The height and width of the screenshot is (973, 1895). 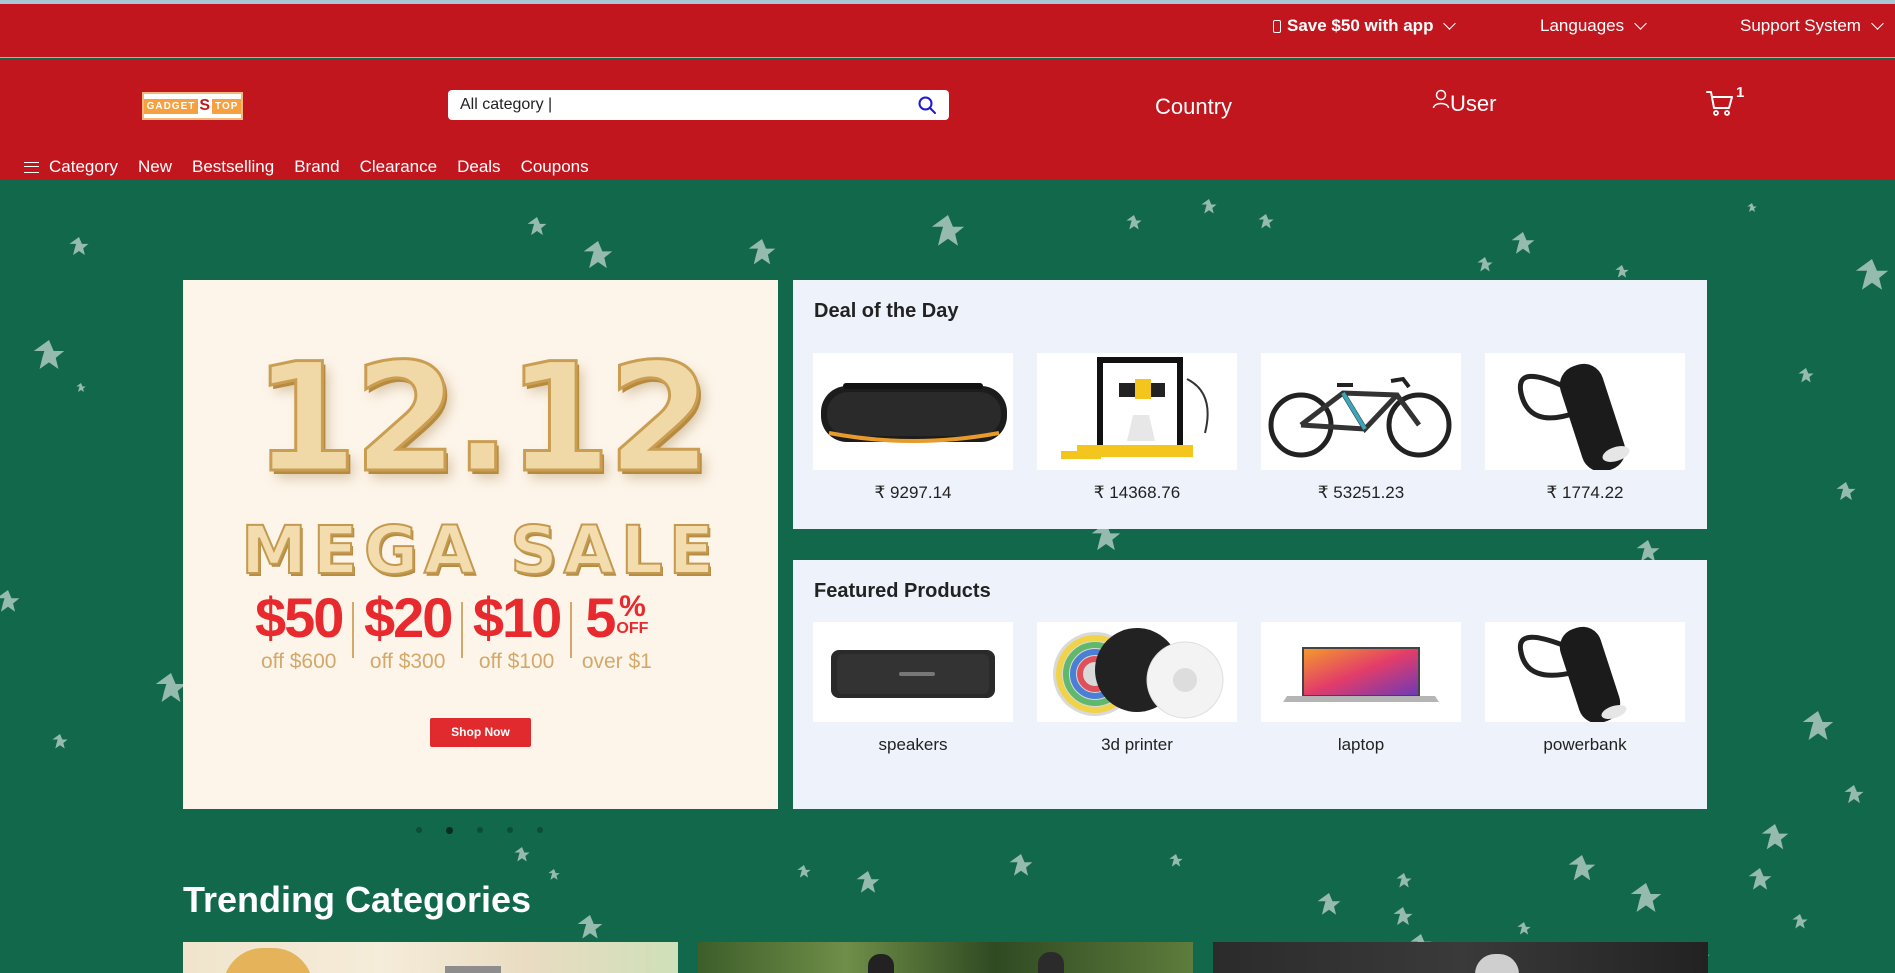 What do you see at coordinates (927, 105) in the screenshot?
I see `search-icon` at bounding box center [927, 105].